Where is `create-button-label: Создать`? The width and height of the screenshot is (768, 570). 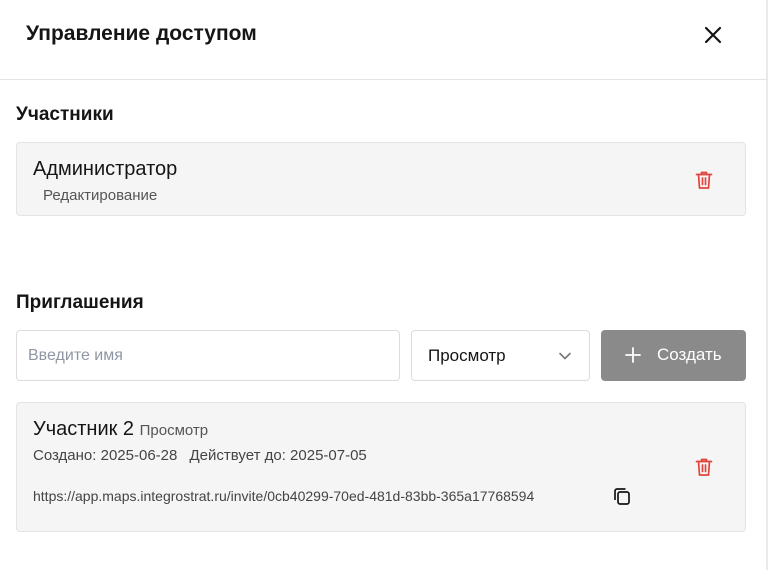
create-button-label: Создать is located at coordinates (689, 354).